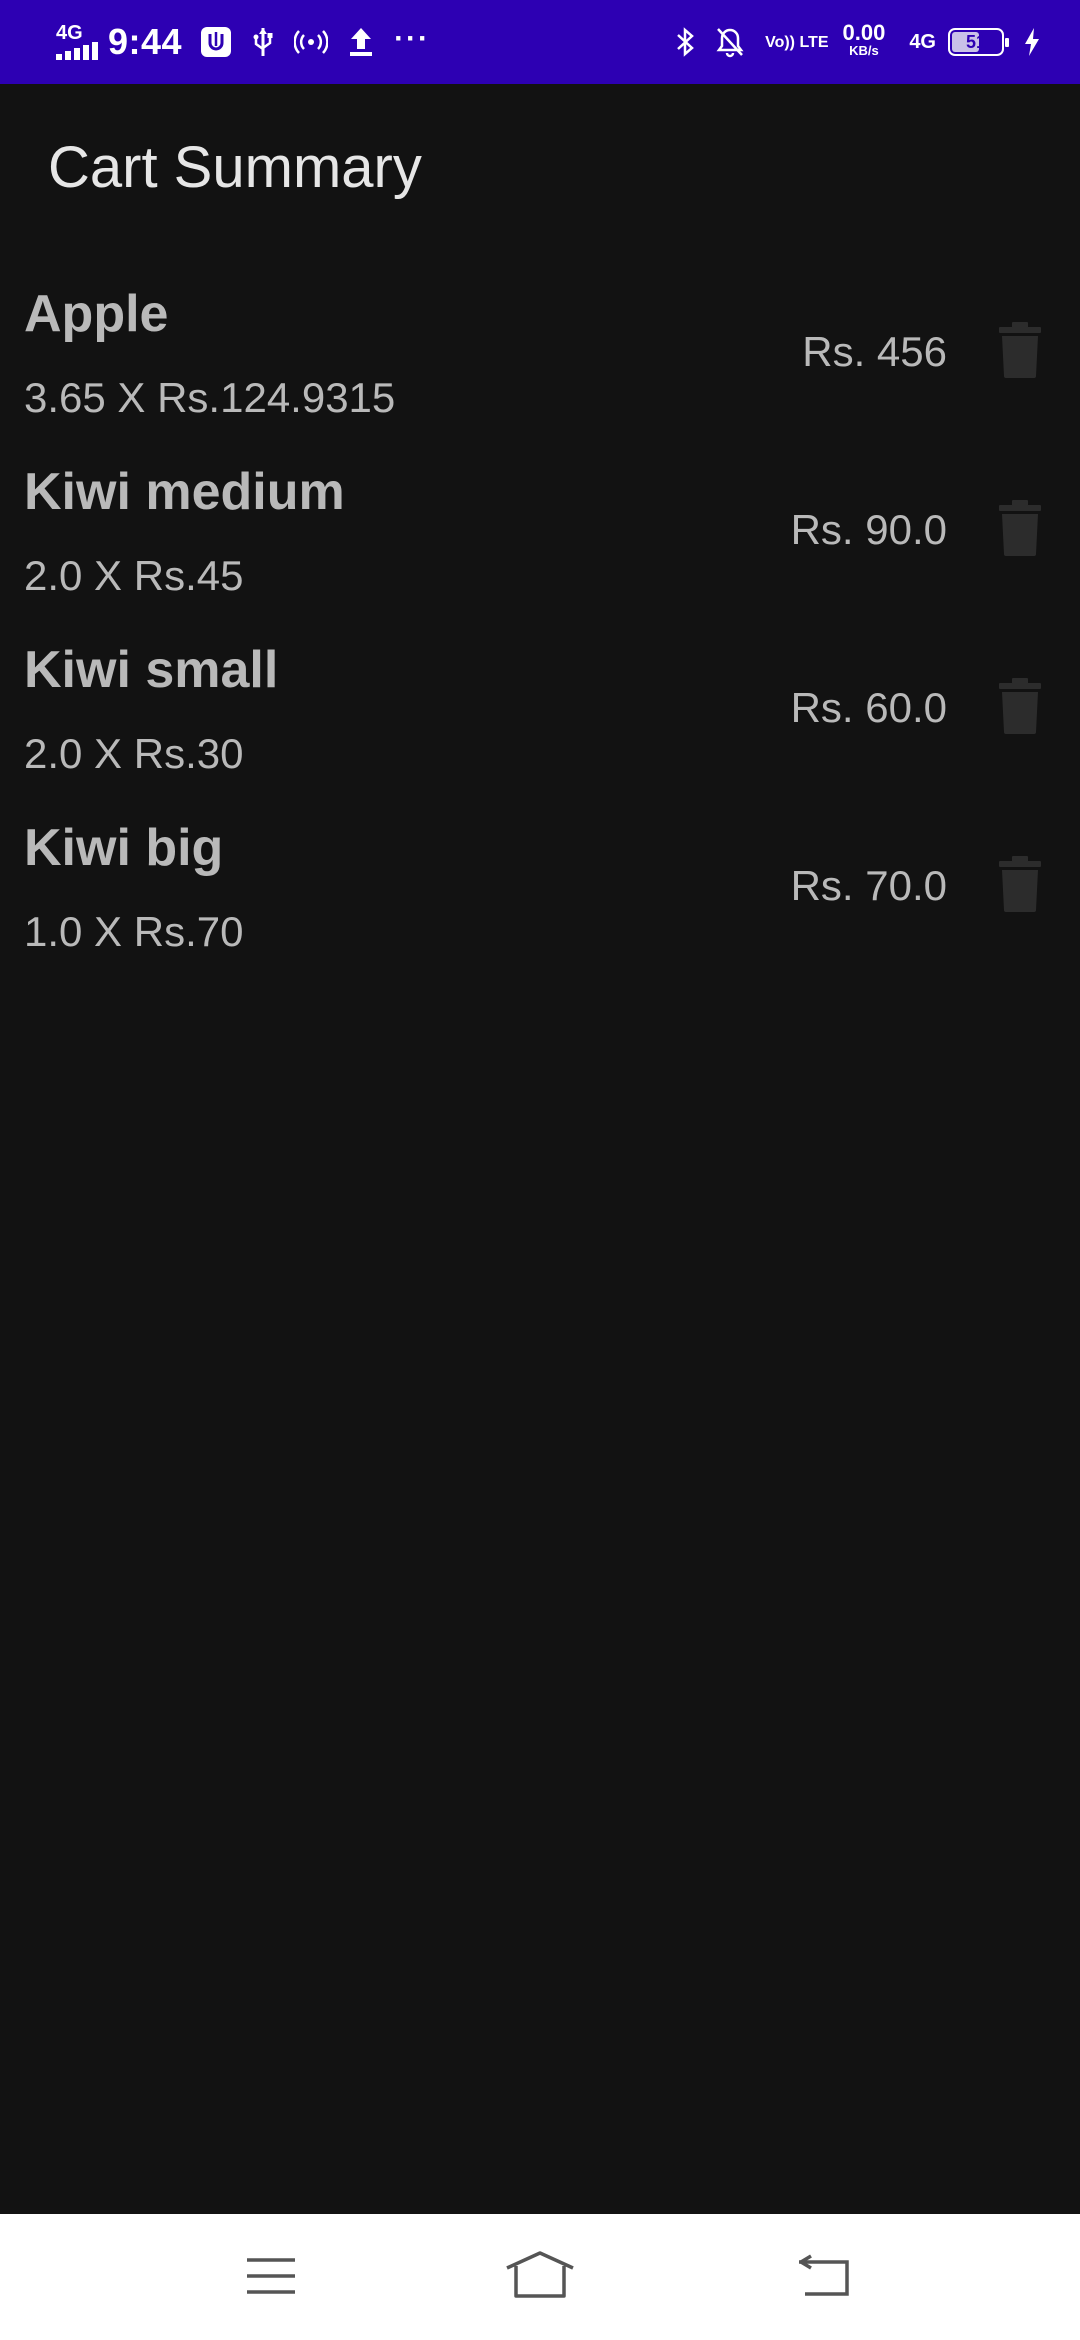 The image size is (1080, 2340). What do you see at coordinates (540, 547) in the screenshot?
I see `list-item: Kiwi medium 2.0 X Rs.45 Rs. 90.0` at bounding box center [540, 547].